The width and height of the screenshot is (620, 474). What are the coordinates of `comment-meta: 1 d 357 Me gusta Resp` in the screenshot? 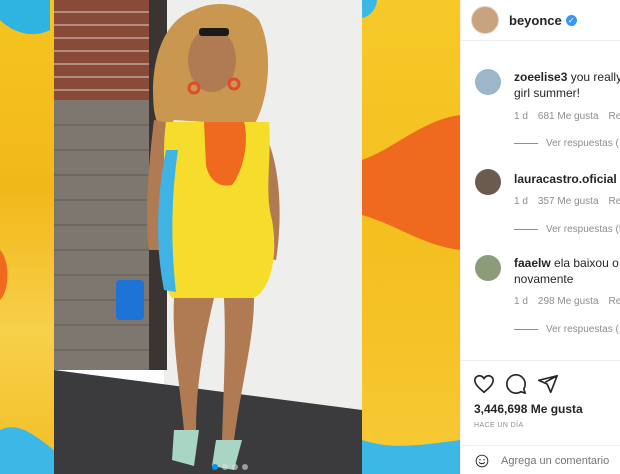 It's located at (567, 201).